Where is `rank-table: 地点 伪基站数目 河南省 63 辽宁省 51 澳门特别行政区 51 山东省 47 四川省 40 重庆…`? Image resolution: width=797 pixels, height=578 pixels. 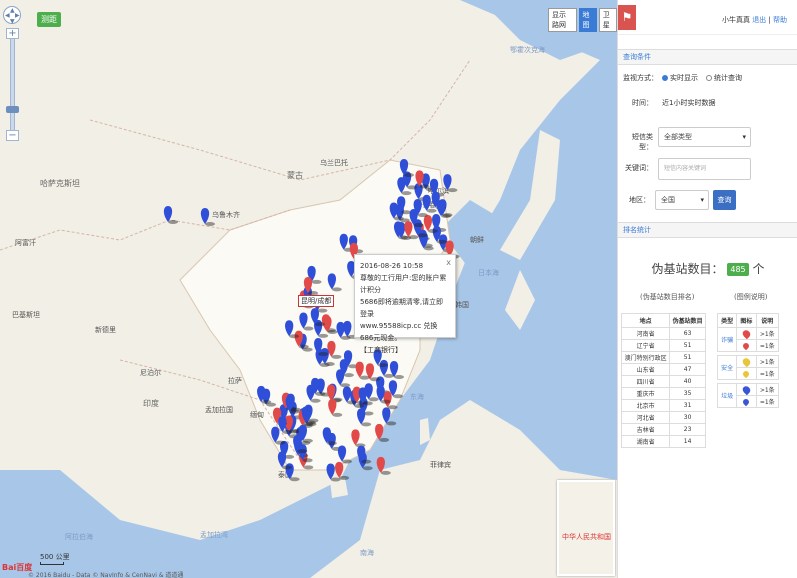 rank-table: 地点 伪基站数目 河南省 63 辽宁省 51 澳门特别行政区 51 山东省 47 四川省 40 重庆… is located at coordinates (663, 380).